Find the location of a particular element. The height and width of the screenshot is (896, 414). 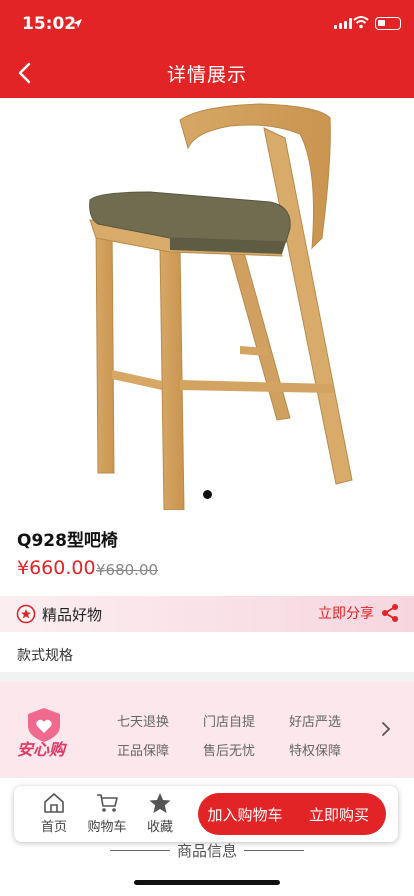

share-button: 立即分享 is located at coordinates (359, 613).